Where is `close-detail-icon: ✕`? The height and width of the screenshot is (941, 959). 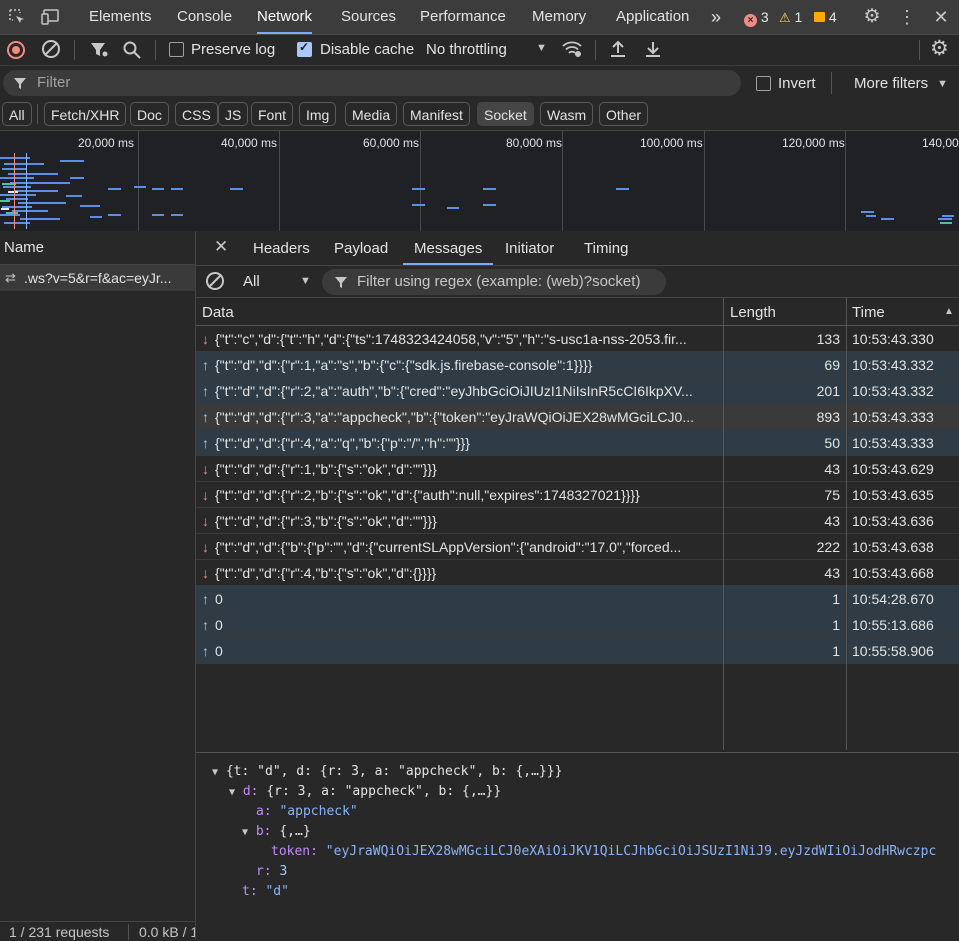 close-detail-icon: ✕ is located at coordinates (221, 247).